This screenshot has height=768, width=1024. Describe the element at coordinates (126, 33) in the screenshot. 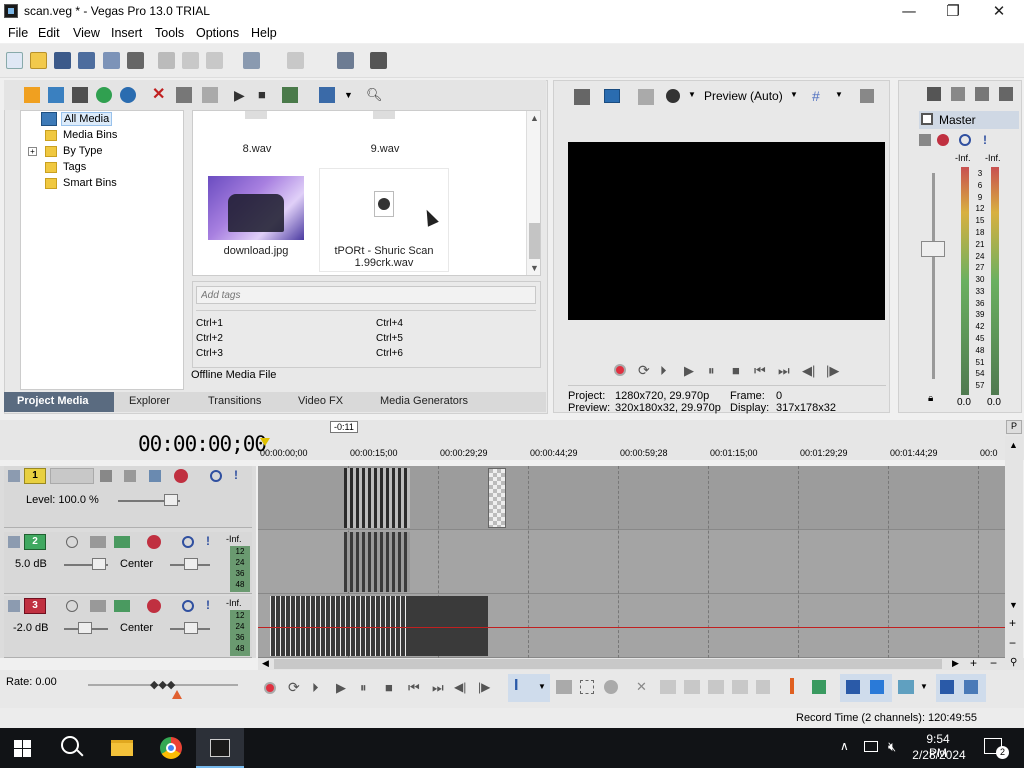

I see `menu-insert: Insert` at that location.